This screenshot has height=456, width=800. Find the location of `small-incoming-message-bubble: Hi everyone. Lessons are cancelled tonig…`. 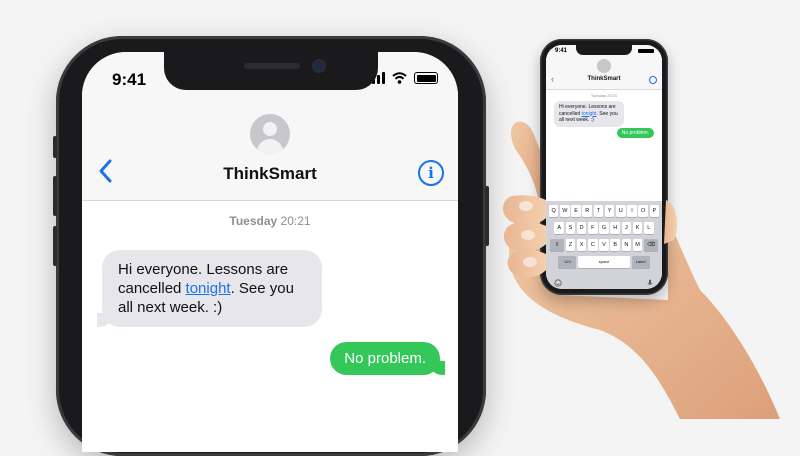

small-incoming-message-bubble: Hi everyone. Lessons are cancelled tonig… is located at coordinates (589, 114).